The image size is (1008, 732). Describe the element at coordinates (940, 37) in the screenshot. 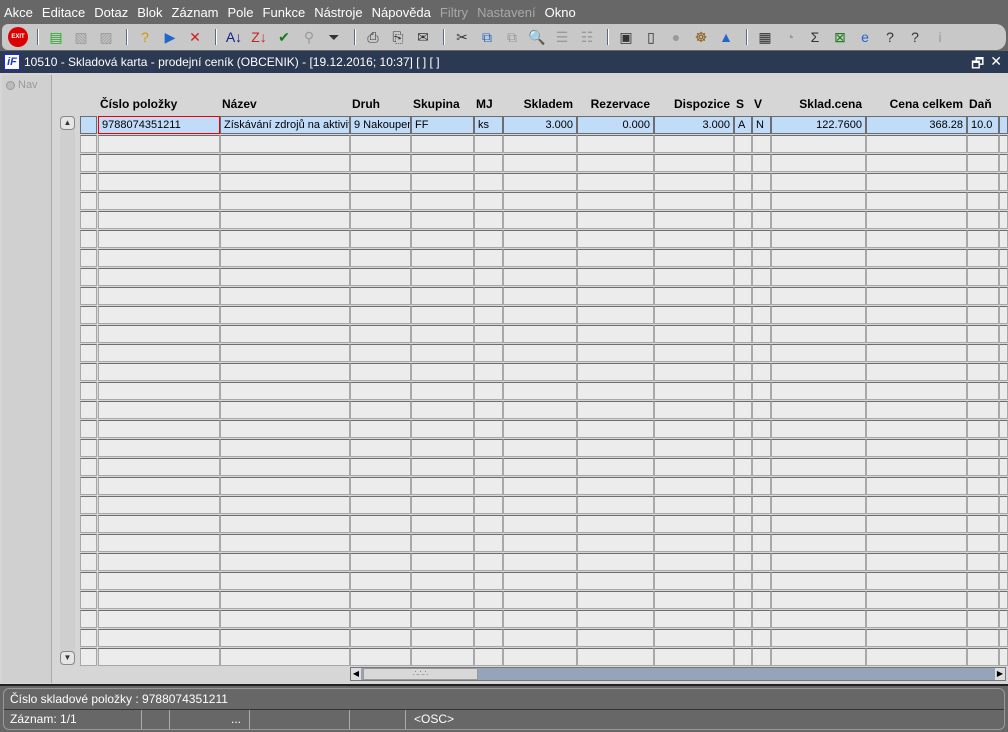

I see `info-icon: i` at that location.